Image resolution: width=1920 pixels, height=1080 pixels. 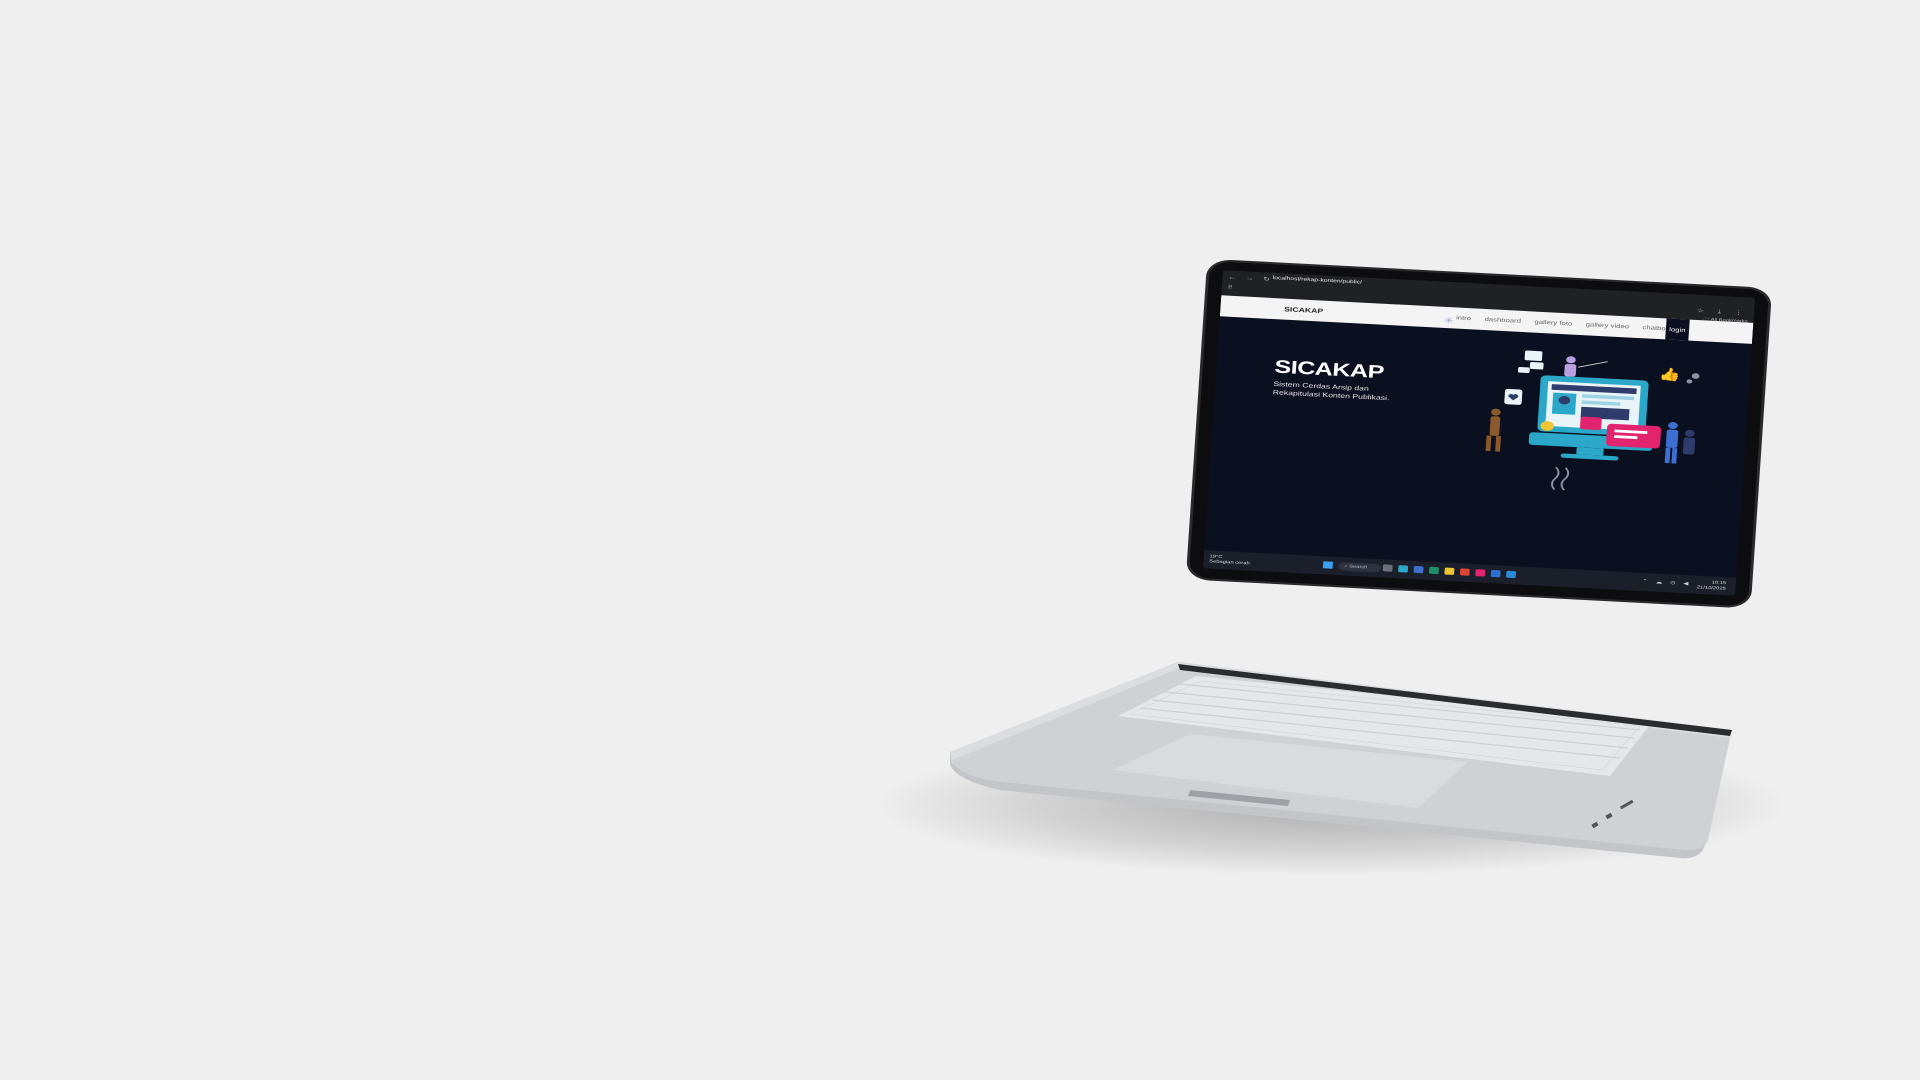 I want to click on vscode-icon, so click(x=1511, y=574).